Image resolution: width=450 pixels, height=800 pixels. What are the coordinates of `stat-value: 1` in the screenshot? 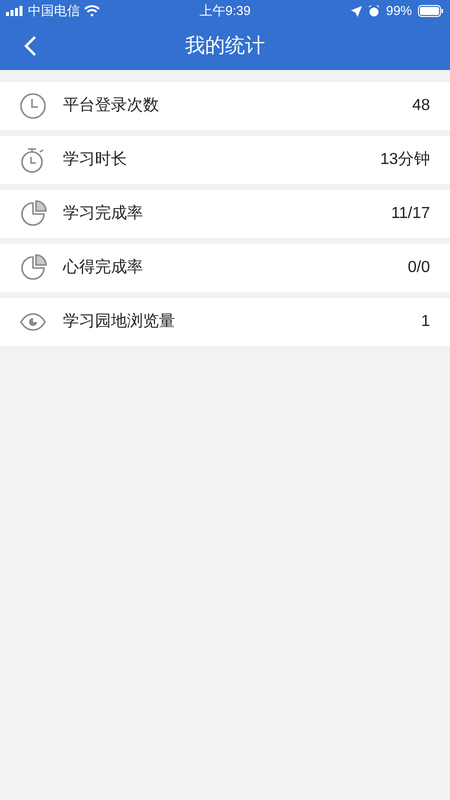 It's located at (425, 322).